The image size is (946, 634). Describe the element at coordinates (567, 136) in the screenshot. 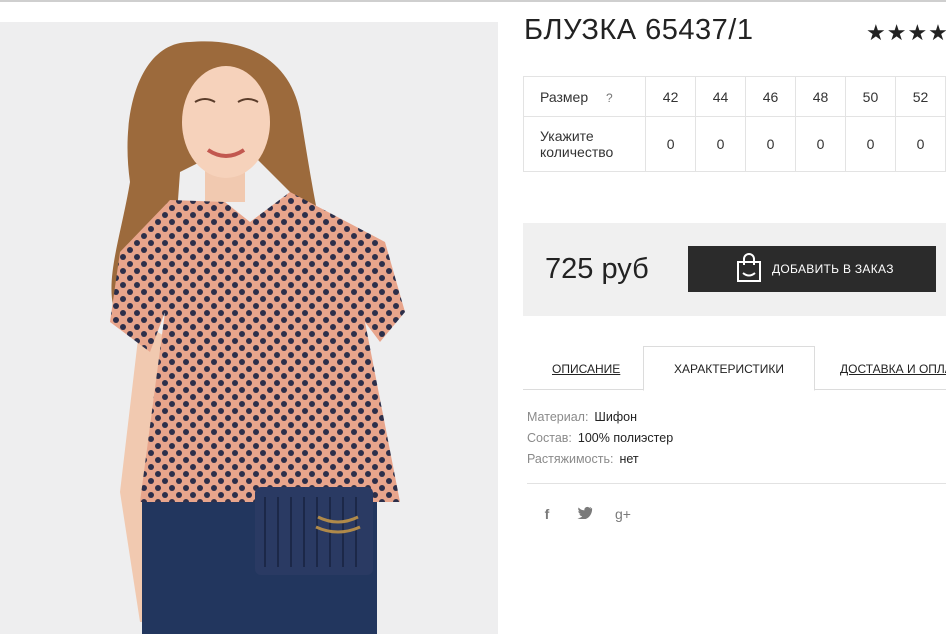

I see `quantity-label-line1: Укажите` at that location.